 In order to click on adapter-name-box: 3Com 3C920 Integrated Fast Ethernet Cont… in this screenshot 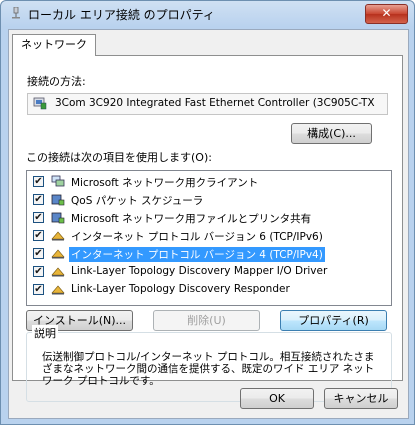, I will do `click(207, 104)`.